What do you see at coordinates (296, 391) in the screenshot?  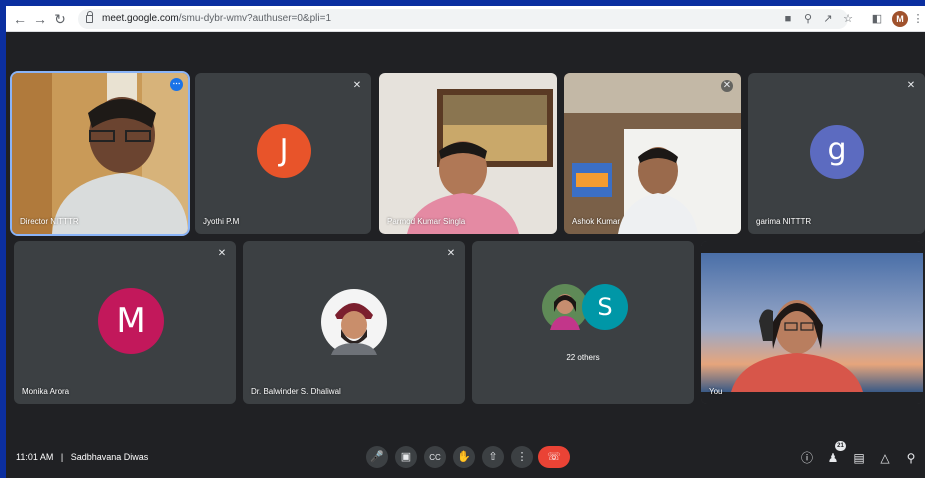 I see `participant-name: Dr. Balwinder S. Dhaliwal` at bounding box center [296, 391].